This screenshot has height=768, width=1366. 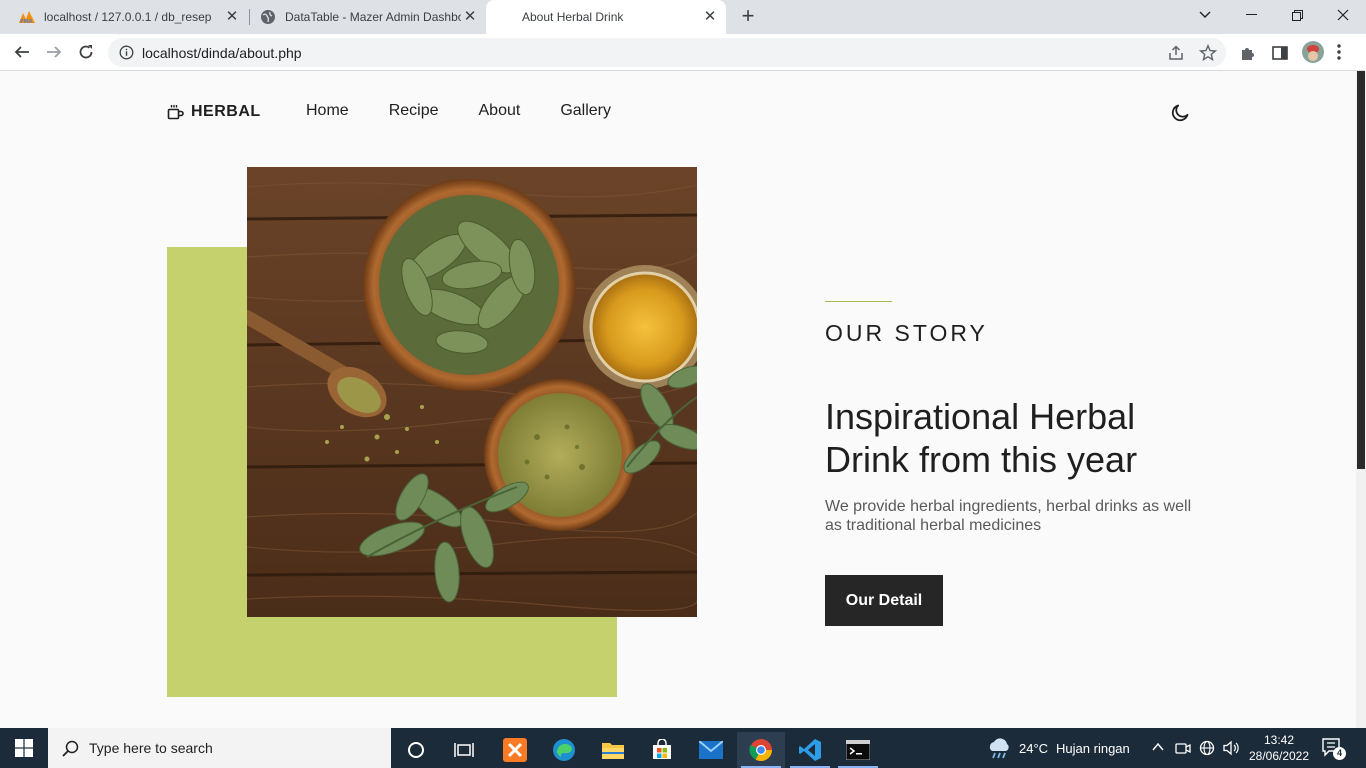 I want to click on arrow-right-icon, so click(x=54, y=52).